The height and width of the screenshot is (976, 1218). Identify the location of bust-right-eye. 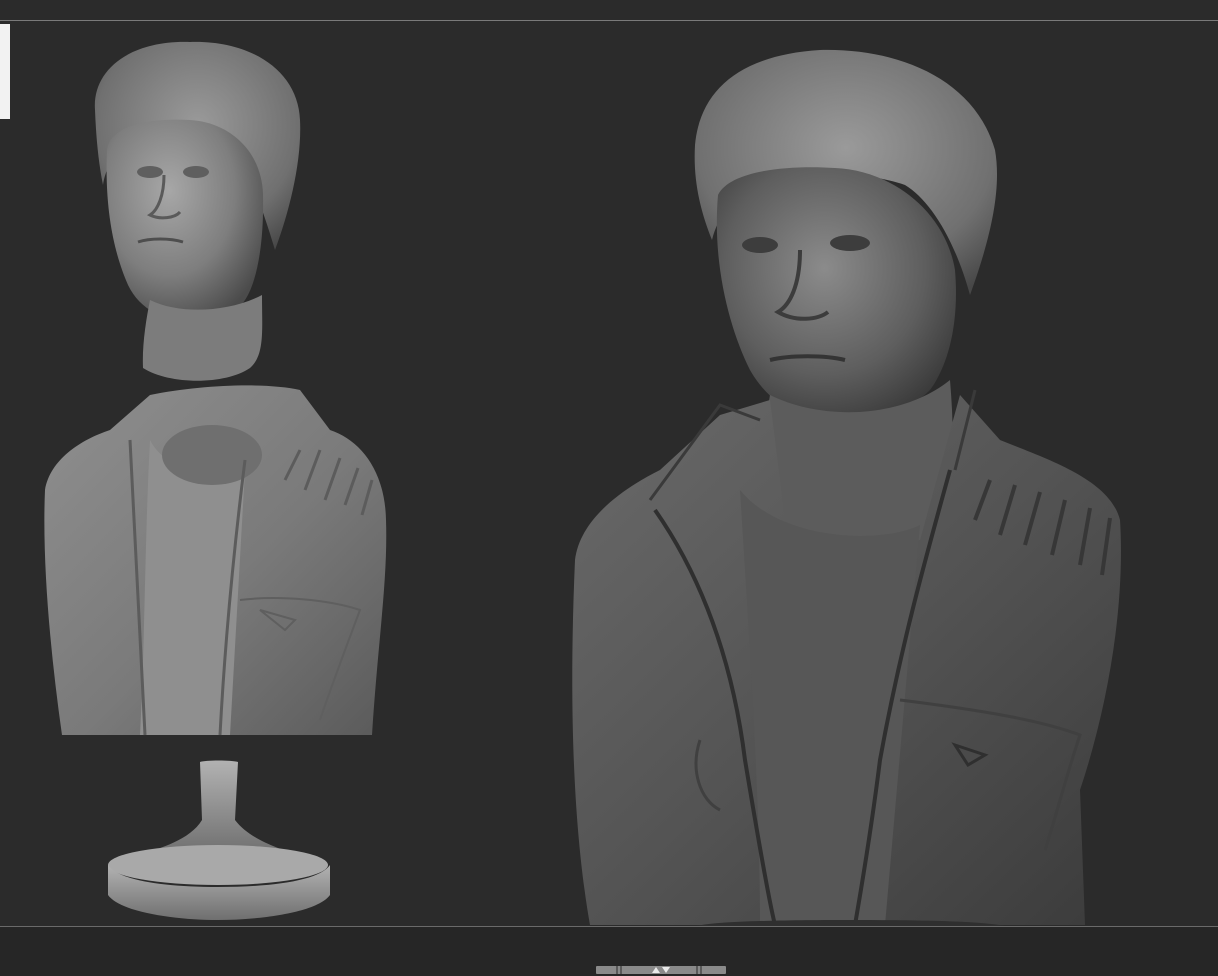
(850, 243).